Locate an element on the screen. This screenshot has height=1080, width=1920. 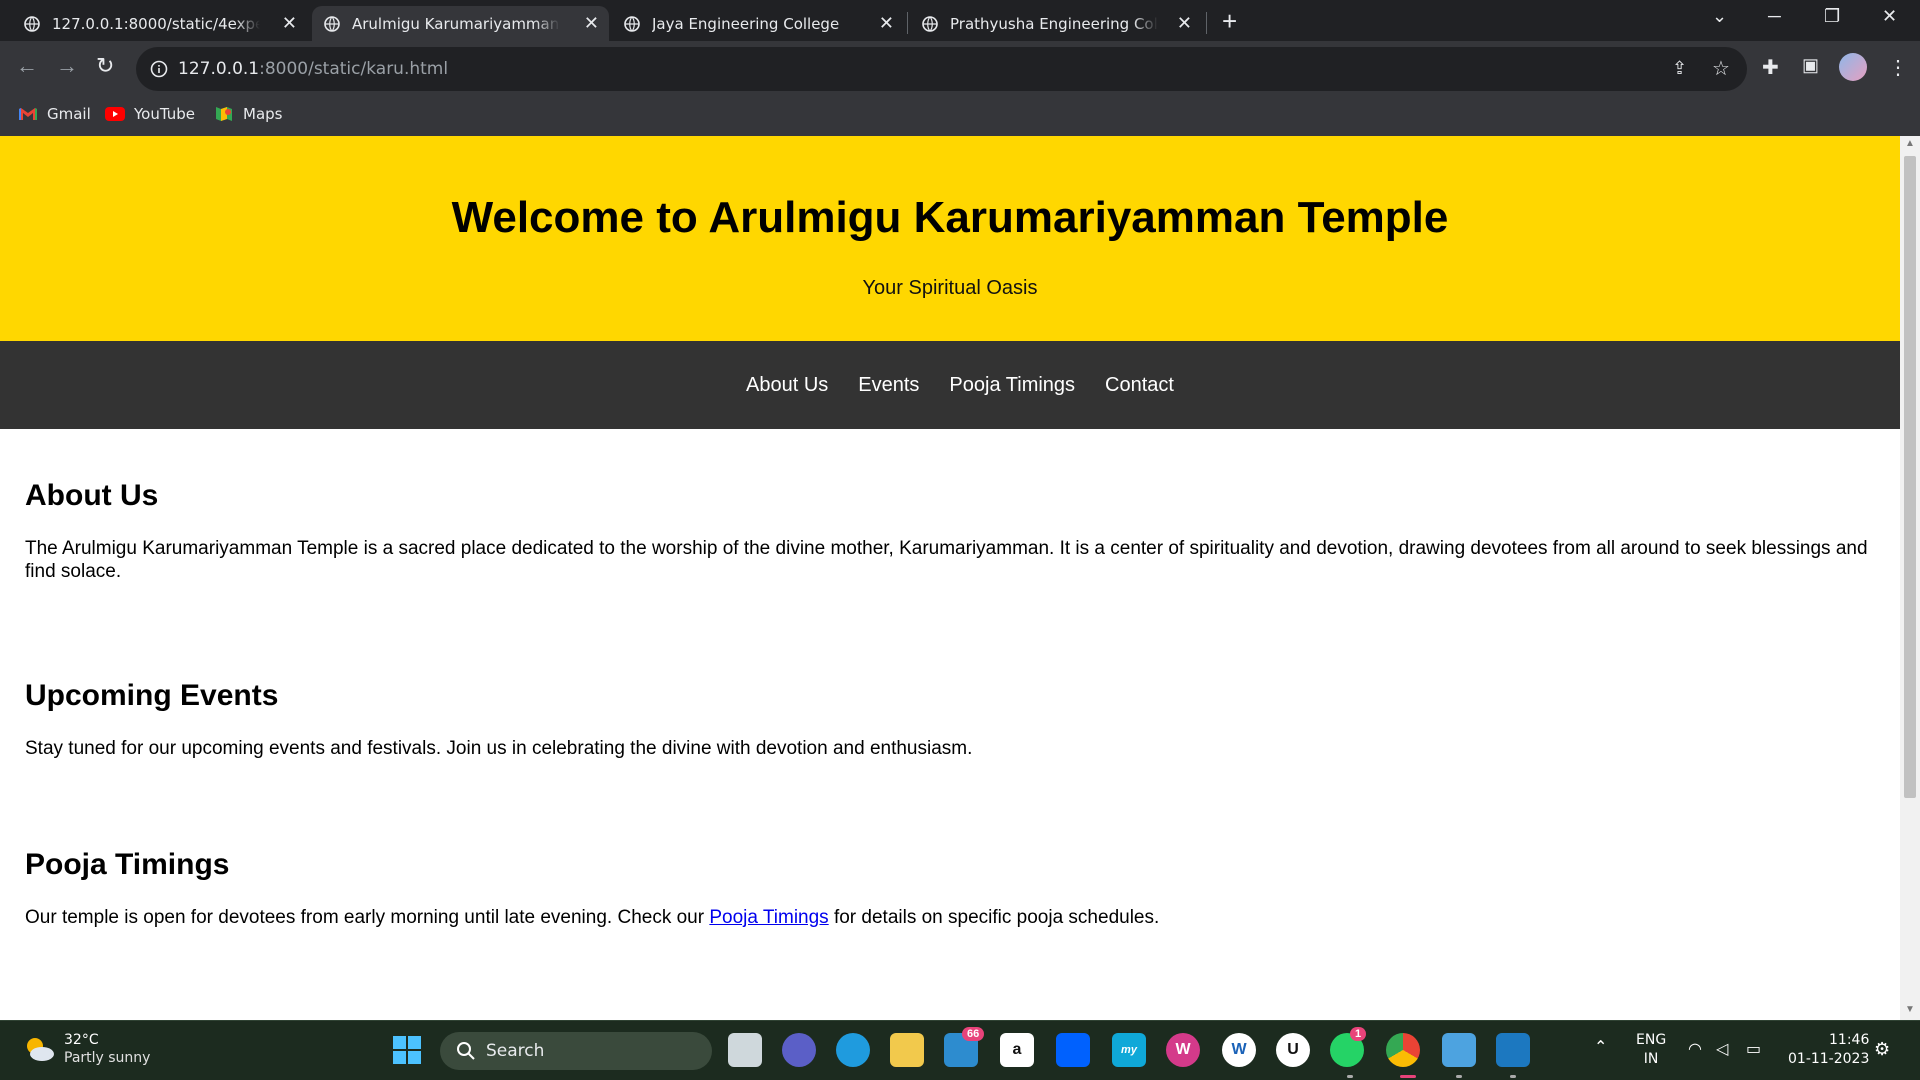
nav-pooja-timings: Pooja Timings is located at coordinates (1012, 385).